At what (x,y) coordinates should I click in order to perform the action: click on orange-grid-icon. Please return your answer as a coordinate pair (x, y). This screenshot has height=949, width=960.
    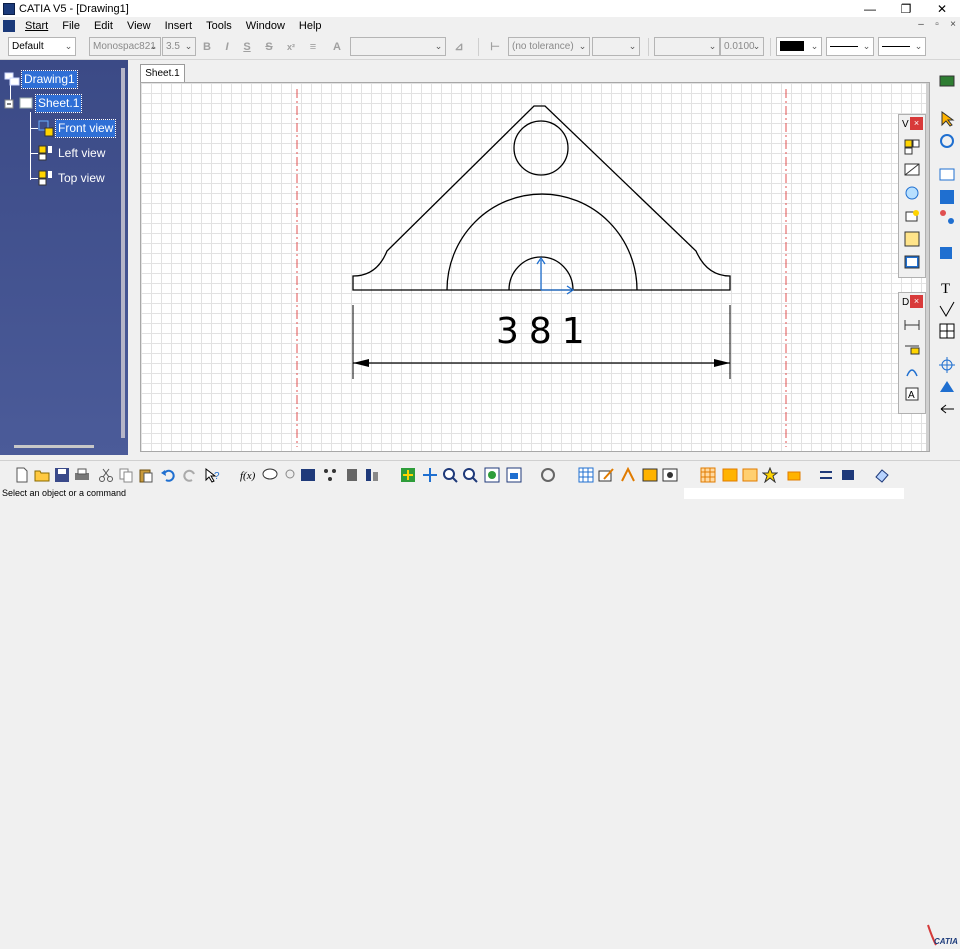
    Looking at the image, I should click on (708, 475).